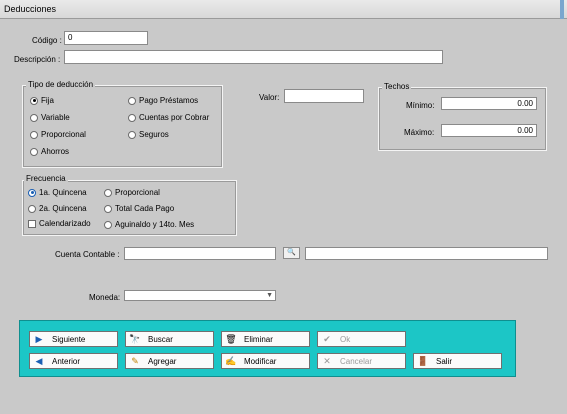 This screenshot has height=414, width=567. Describe the element at coordinates (39, 338) in the screenshot. I see `play-right-icon: ▶` at that location.